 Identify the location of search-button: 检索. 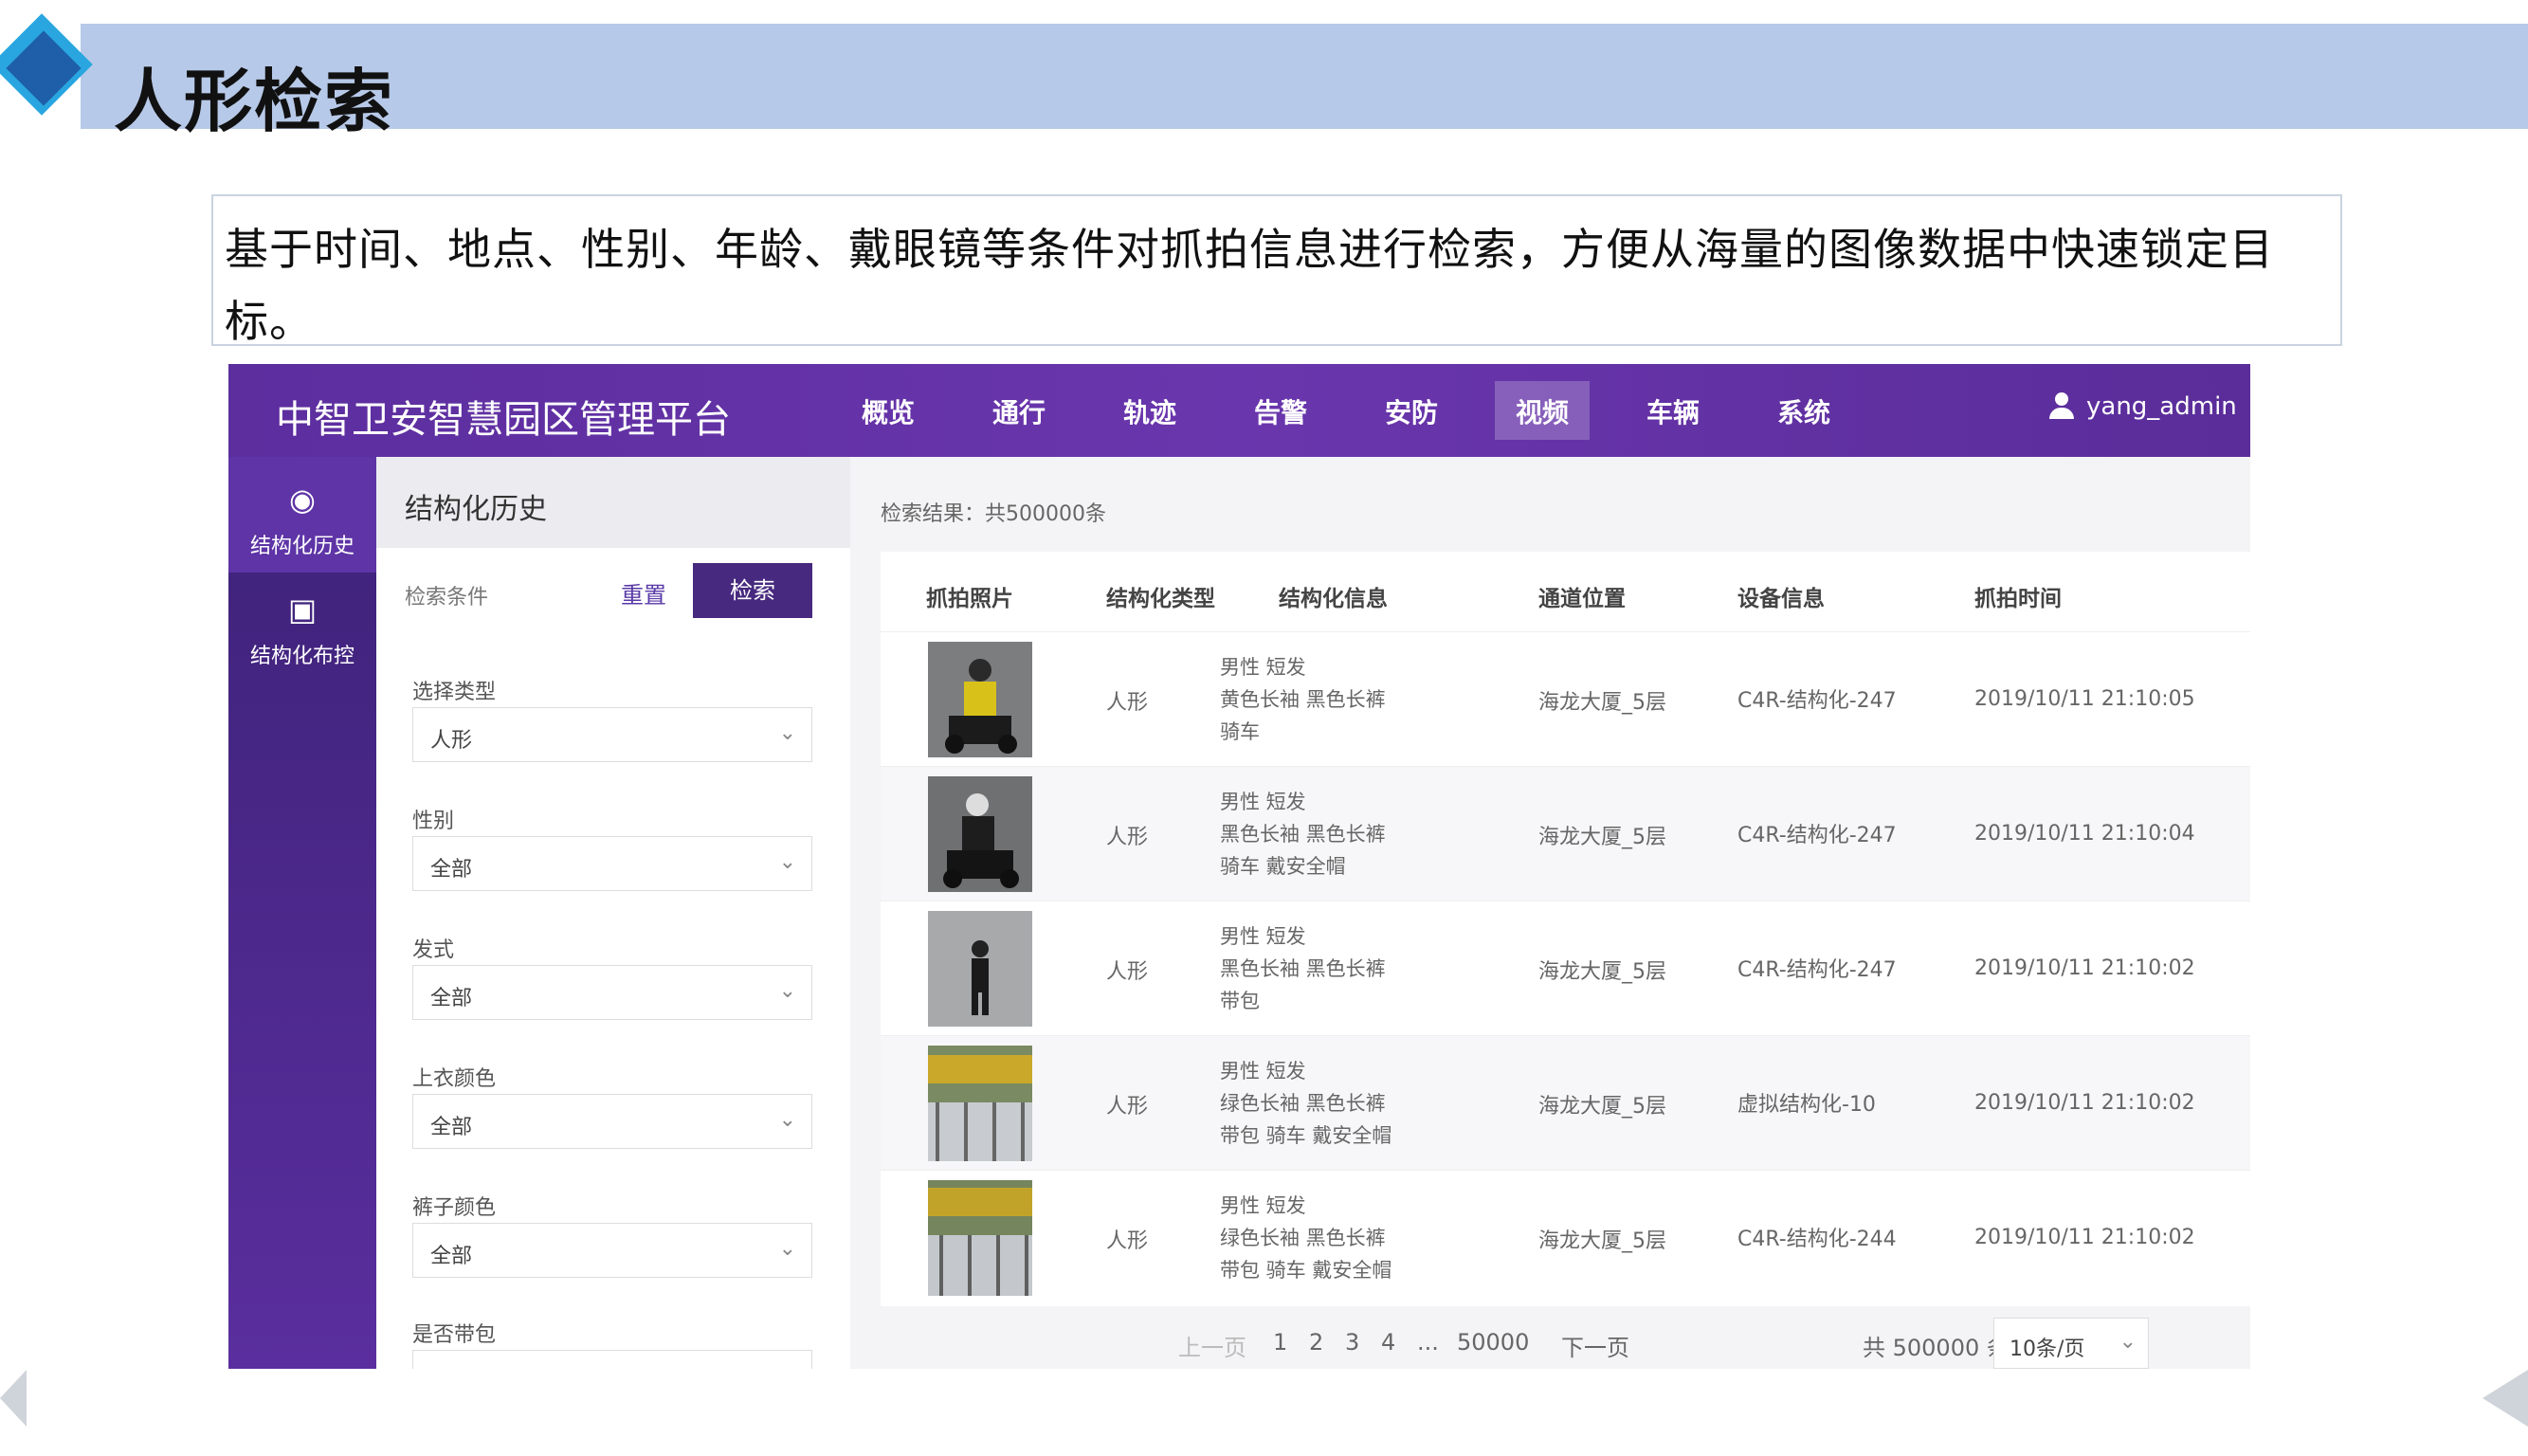
(752, 590).